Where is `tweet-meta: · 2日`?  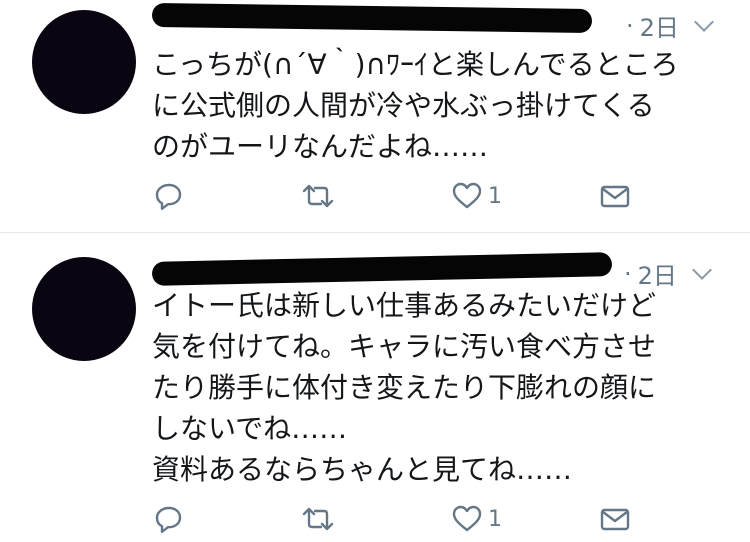 tweet-meta: · 2日 is located at coordinates (670, 25).